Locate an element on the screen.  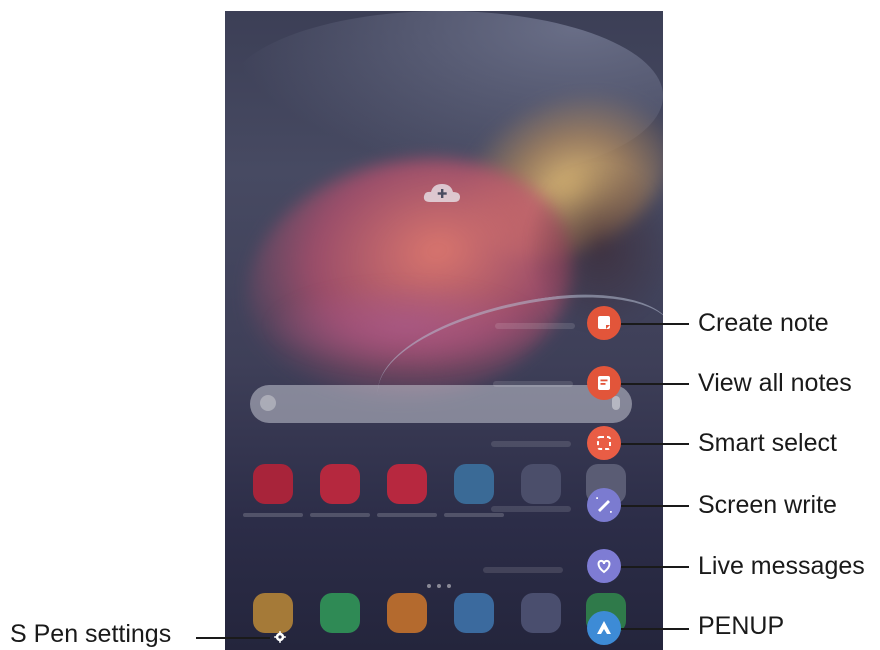
create-note-icon is located at coordinates (604, 323).